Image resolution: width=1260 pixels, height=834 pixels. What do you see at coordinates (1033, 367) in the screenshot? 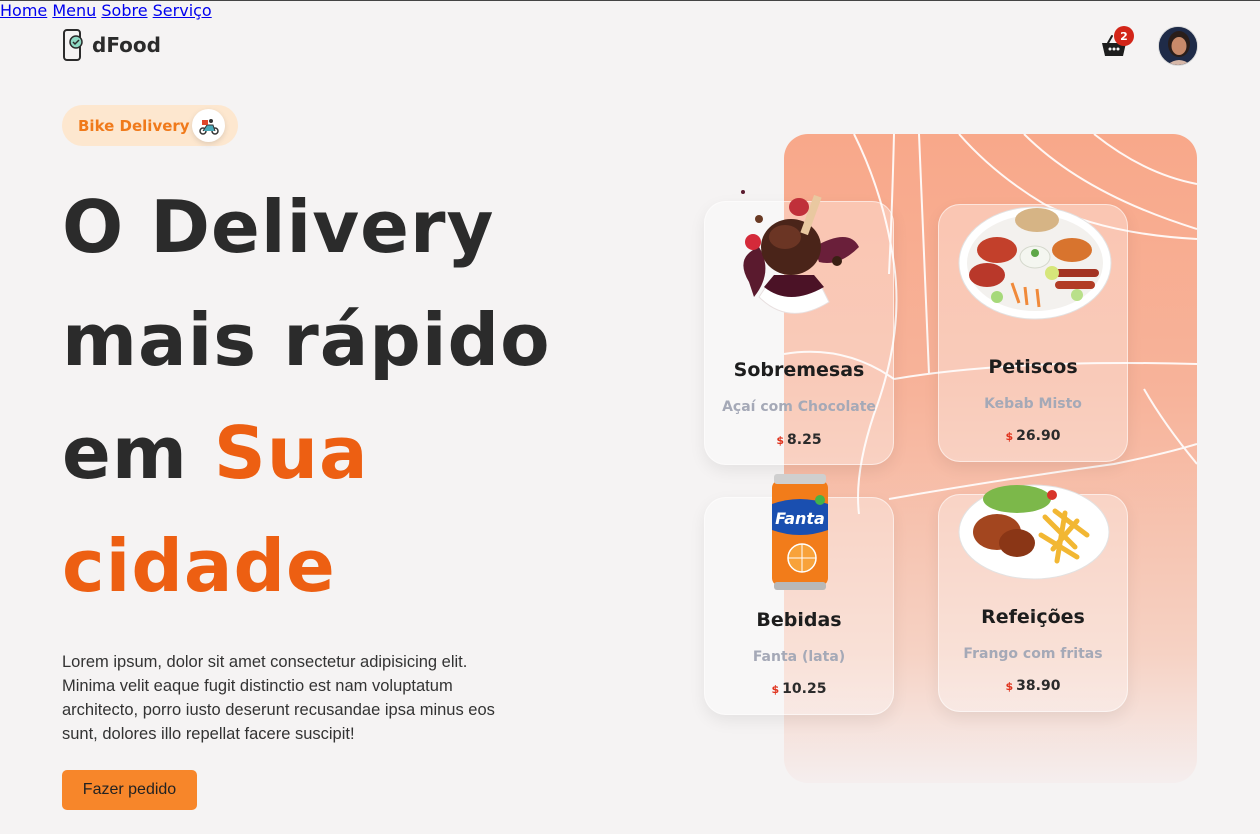
I see `card-title: Petiscos` at bounding box center [1033, 367].